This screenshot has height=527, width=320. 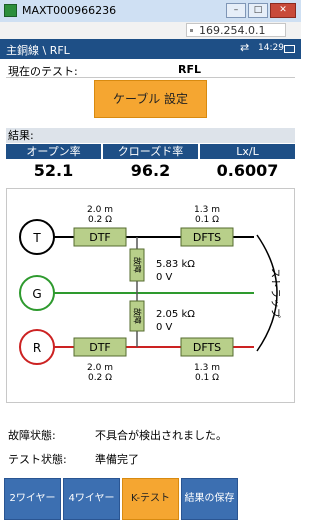 What do you see at coordinates (236, 30) in the screenshot?
I see `ip-address-field: 169.254.0.1` at bounding box center [236, 30].